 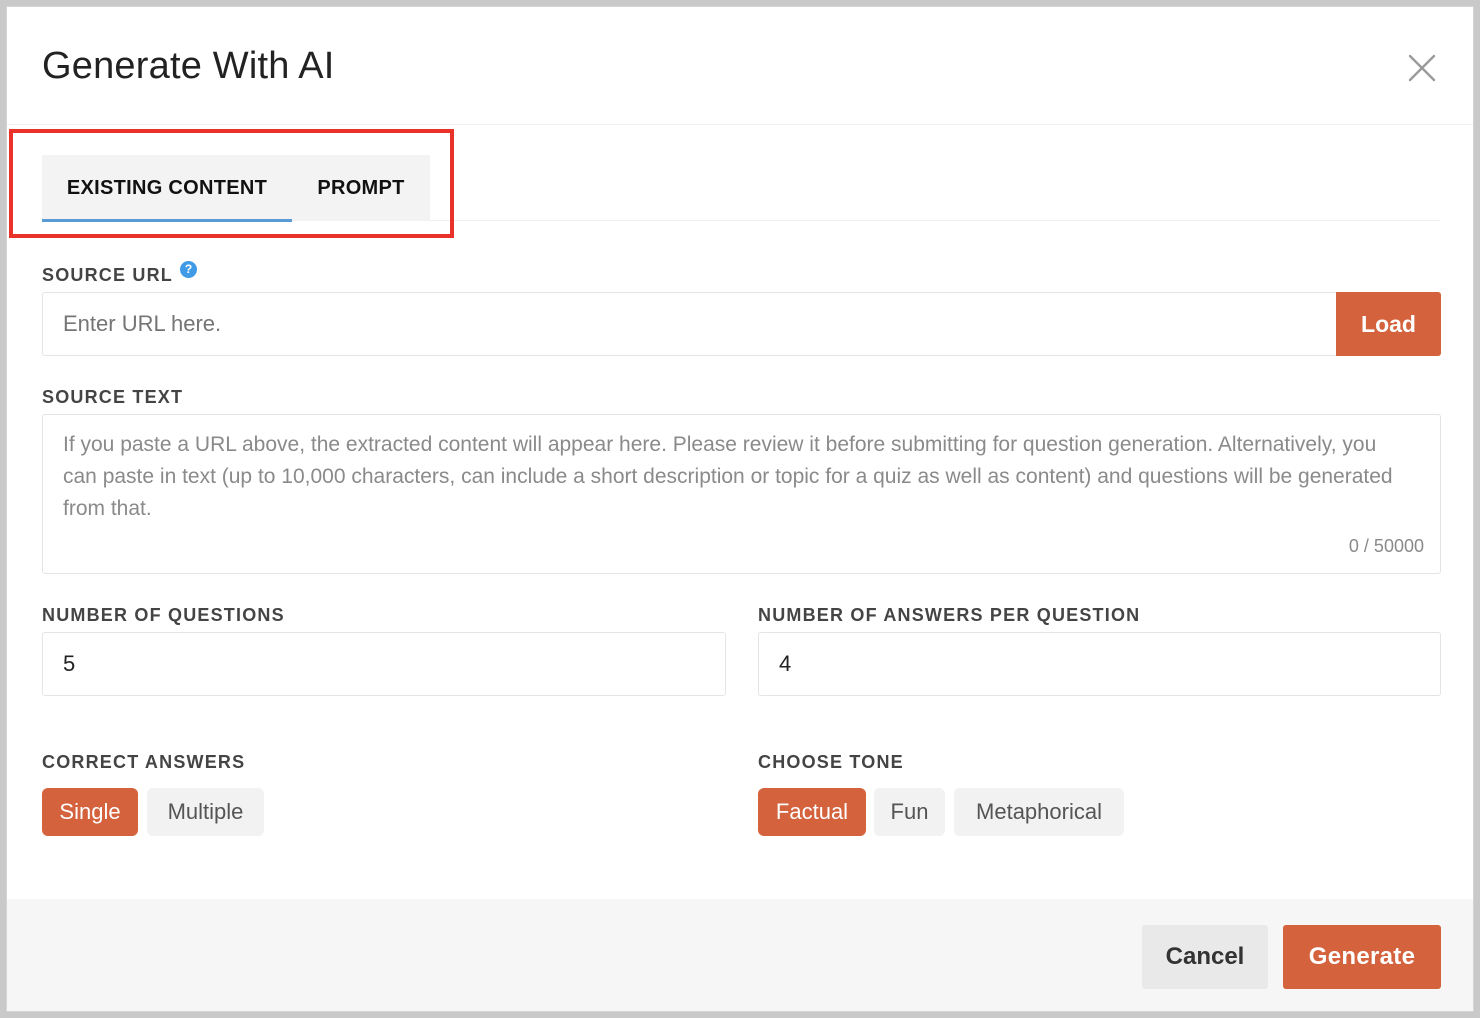 What do you see at coordinates (167, 188) in the screenshot?
I see `tab-existing-content: EXISTING CONTENT` at bounding box center [167, 188].